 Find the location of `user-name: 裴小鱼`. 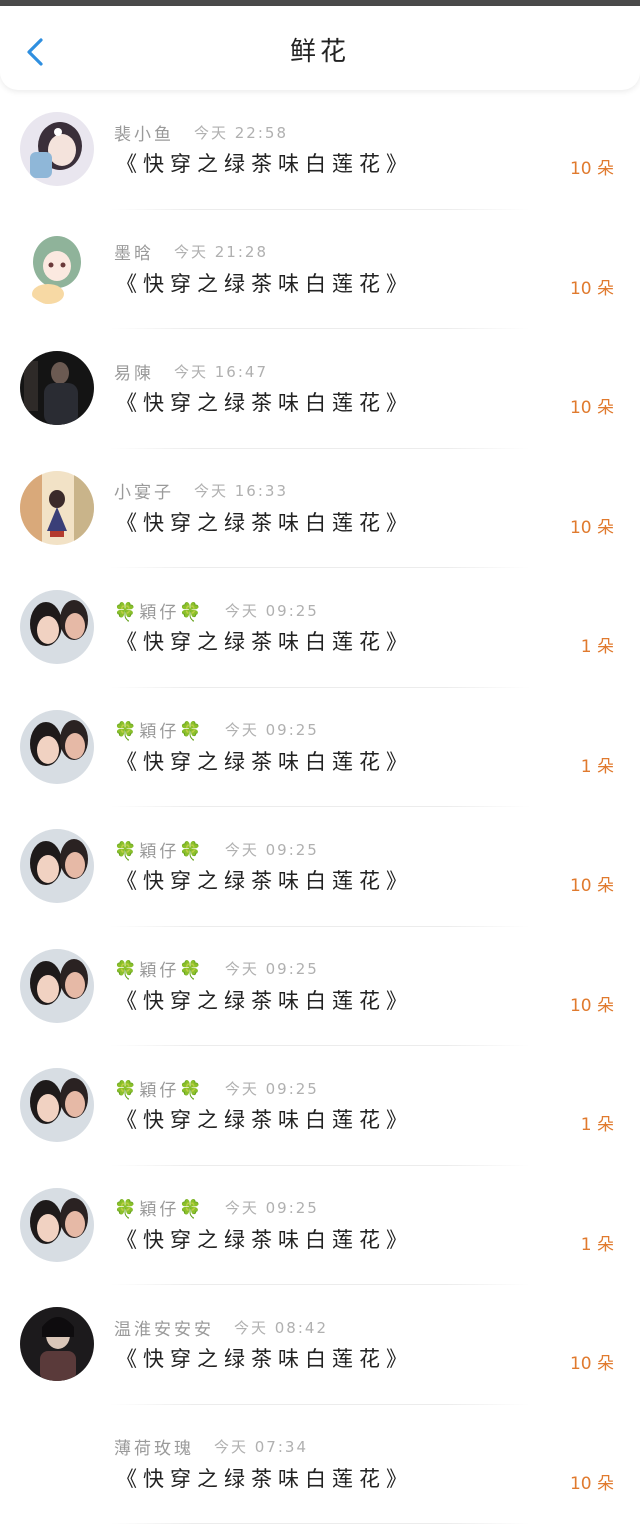

user-name: 裴小鱼 is located at coordinates (144, 134).